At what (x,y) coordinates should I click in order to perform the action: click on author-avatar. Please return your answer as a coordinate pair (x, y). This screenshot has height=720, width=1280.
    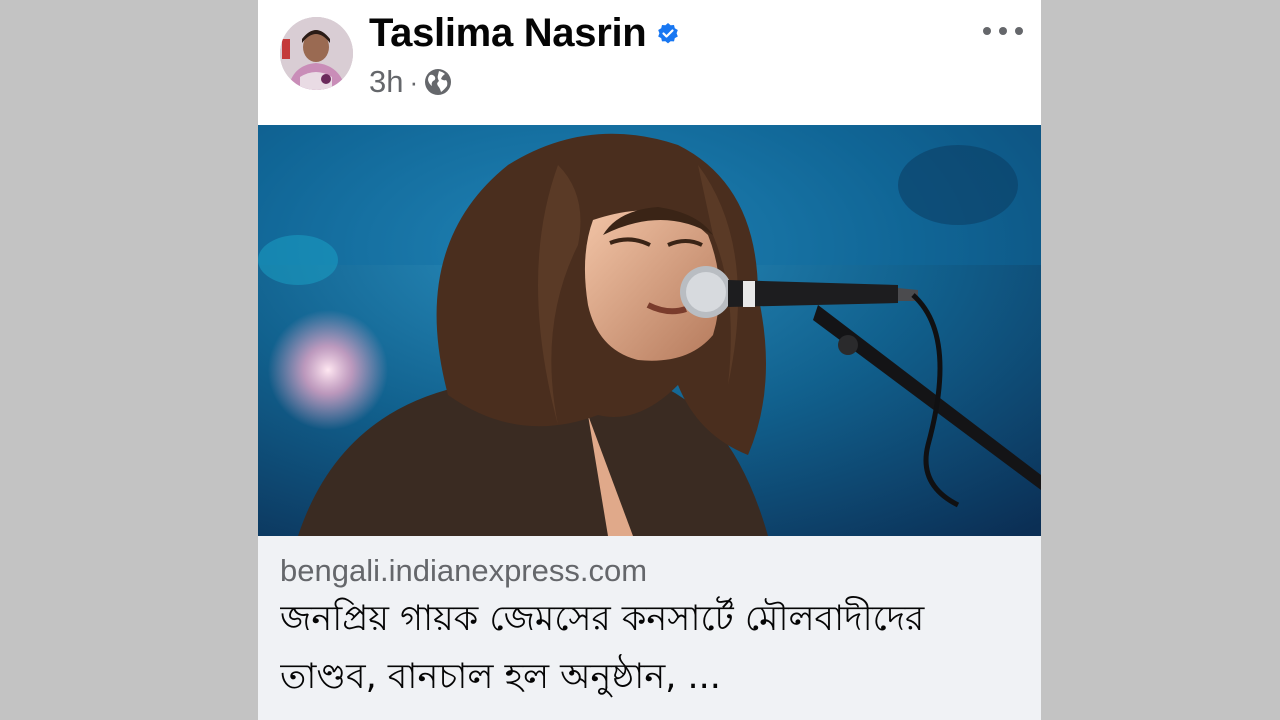
    Looking at the image, I should click on (316, 53).